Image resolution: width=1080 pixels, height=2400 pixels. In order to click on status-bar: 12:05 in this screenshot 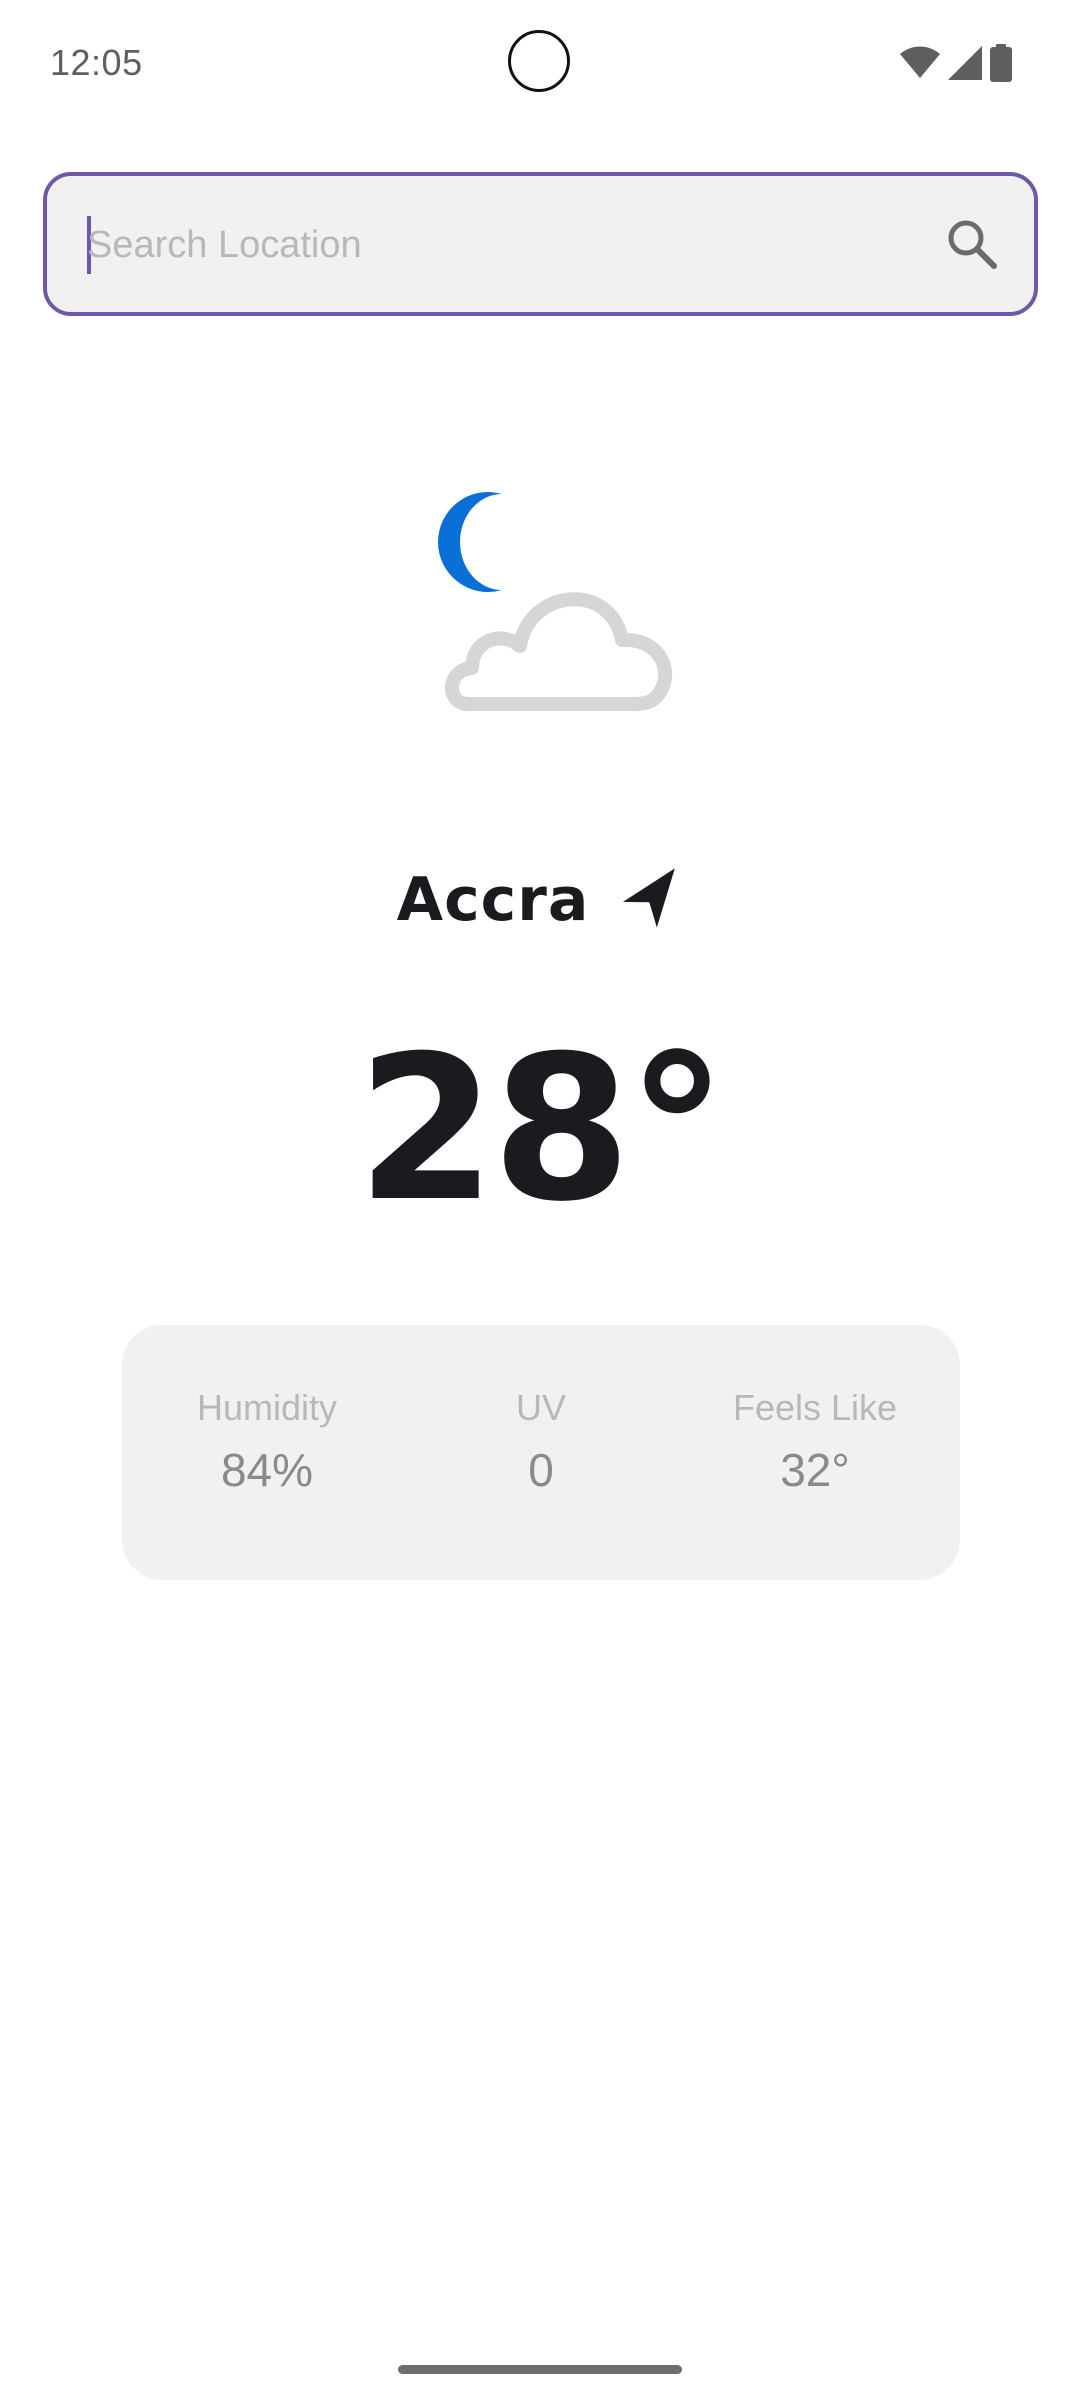, I will do `click(540, 65)`.